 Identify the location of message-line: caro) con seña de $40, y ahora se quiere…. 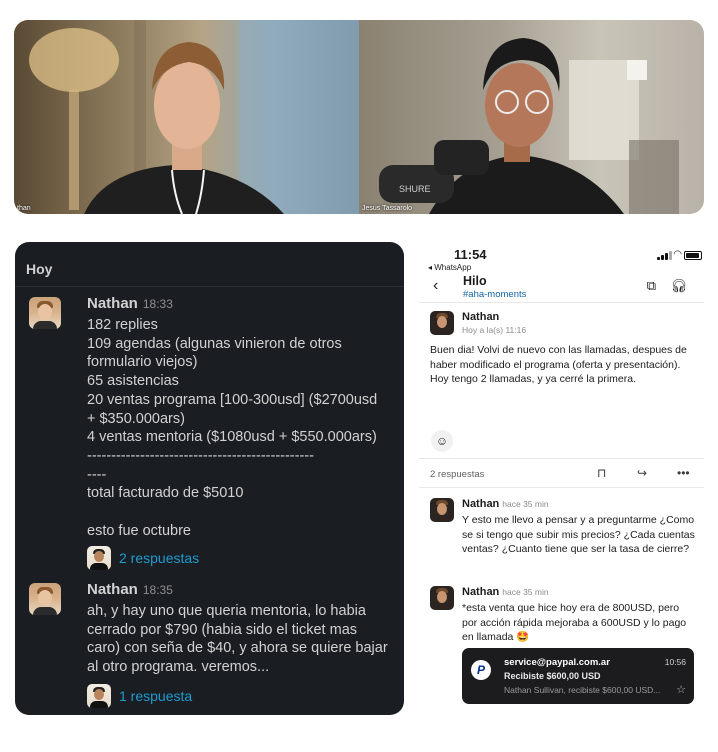
(237, 648).